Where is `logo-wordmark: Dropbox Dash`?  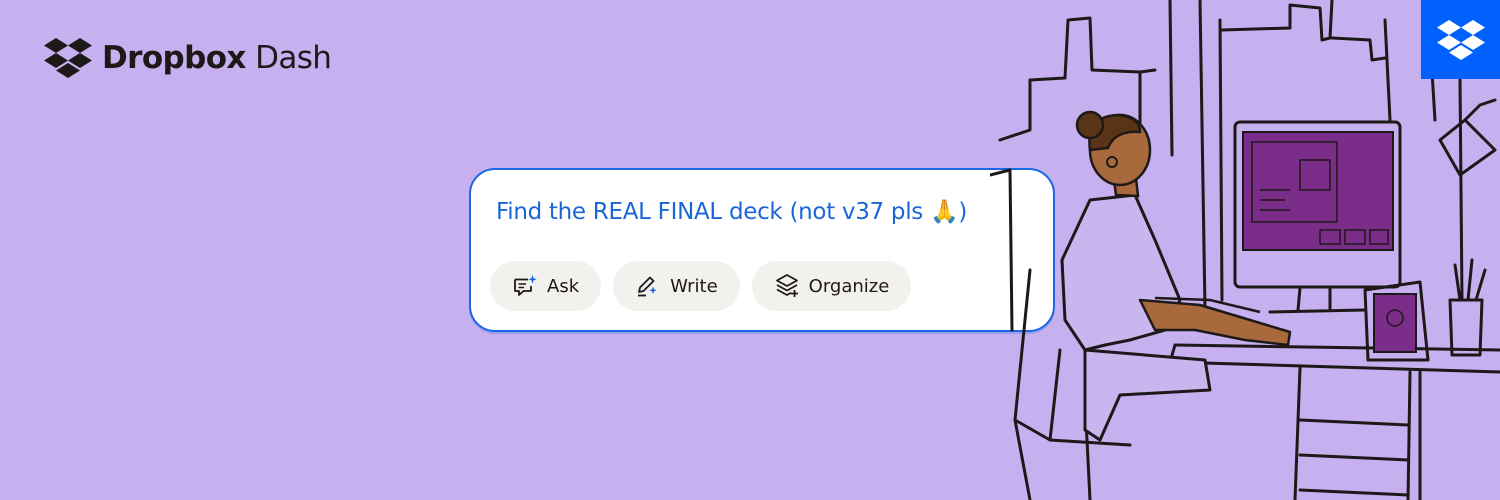
logo-wordmark: Dropbox Dash is located at coordinates (217, 57).